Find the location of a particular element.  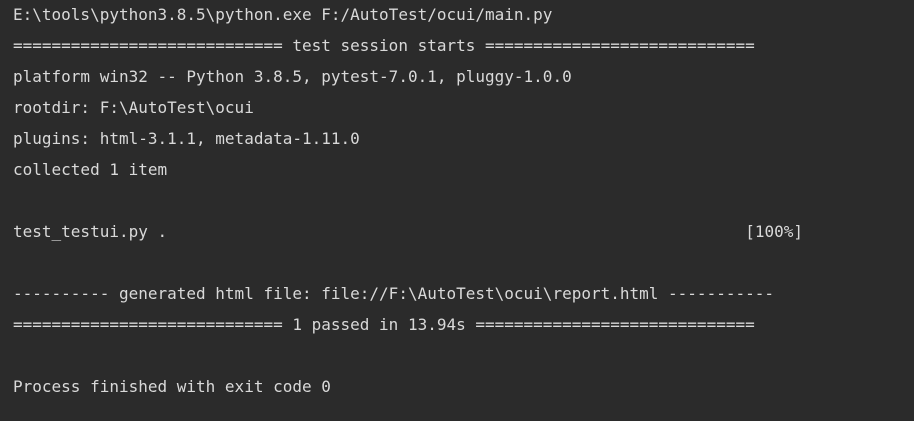

console-test-result-line: test_testui.py . [100%] is located at coordinates (408, 232).